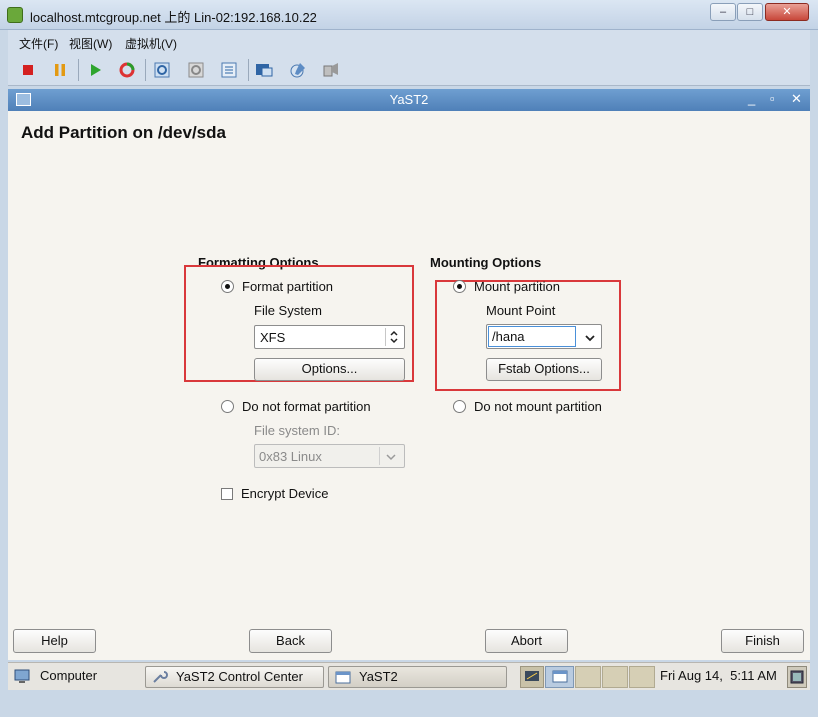  What do you see at coordinates (329, 456) in the screenshot?
I see `fs-id-select: 0x83 Linux` at bounding box center [329, 456].